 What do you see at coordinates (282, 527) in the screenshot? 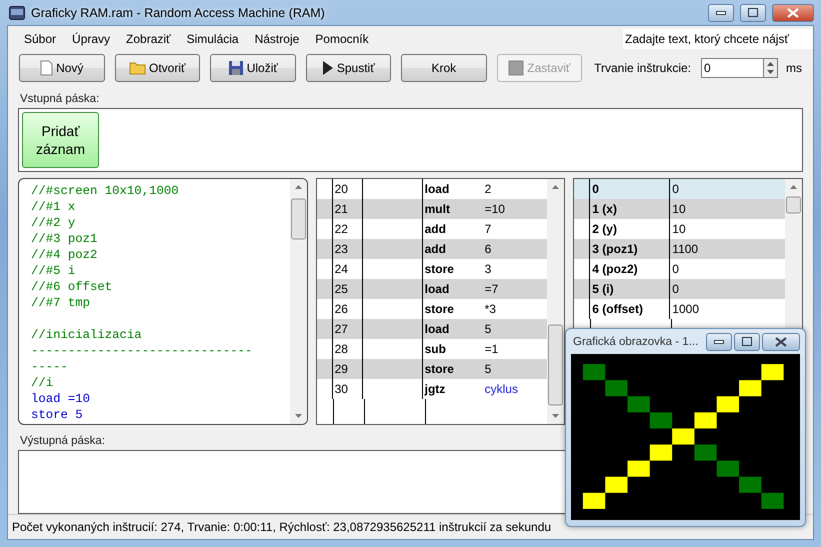
I see `status-text: Počet vykonaných inštrucií: 274, Trvanie: 0:00:11, Rýchlosť: 23,0872935625211 inštrukcií za sekundu` at bounding box center [282, 527].